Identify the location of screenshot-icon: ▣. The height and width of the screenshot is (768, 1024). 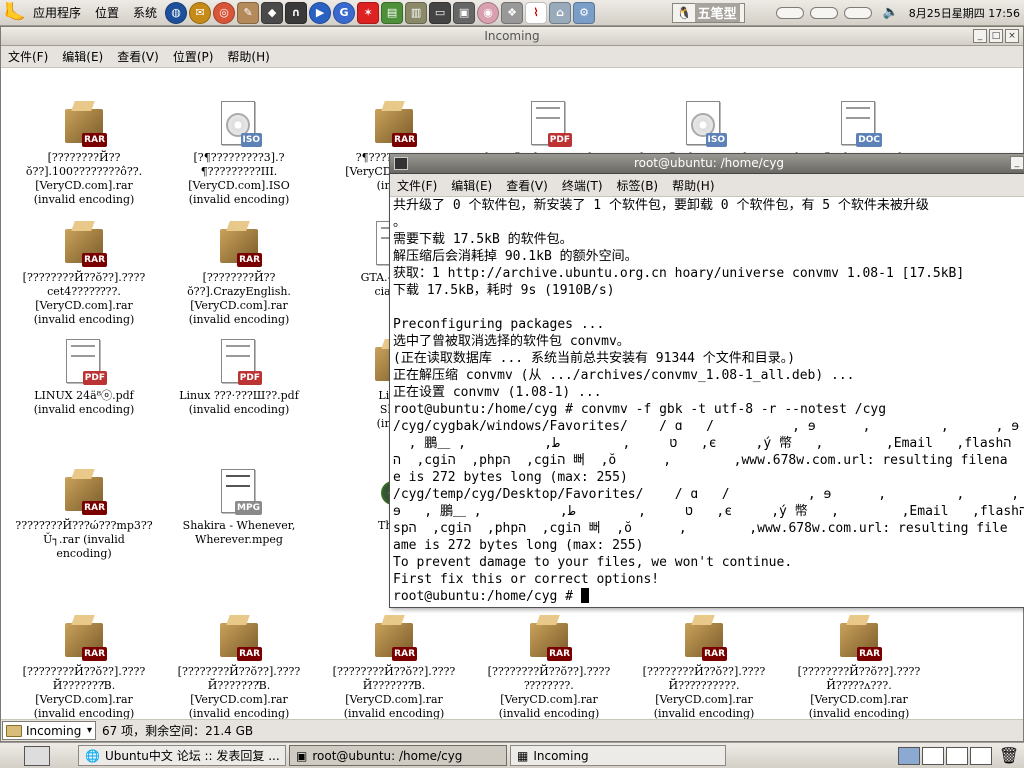
(464, 12).